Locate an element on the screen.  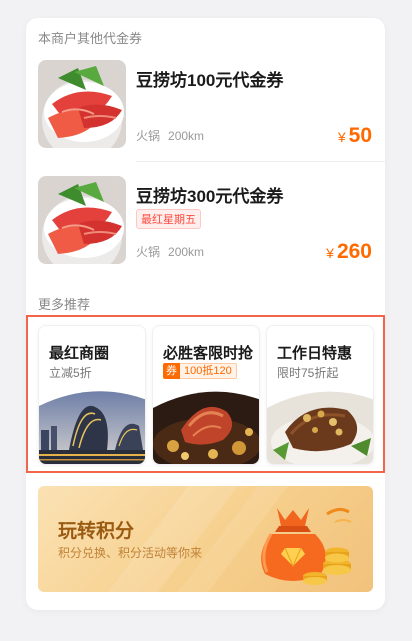
price-value: 50 is located at coordinates (360, 135).